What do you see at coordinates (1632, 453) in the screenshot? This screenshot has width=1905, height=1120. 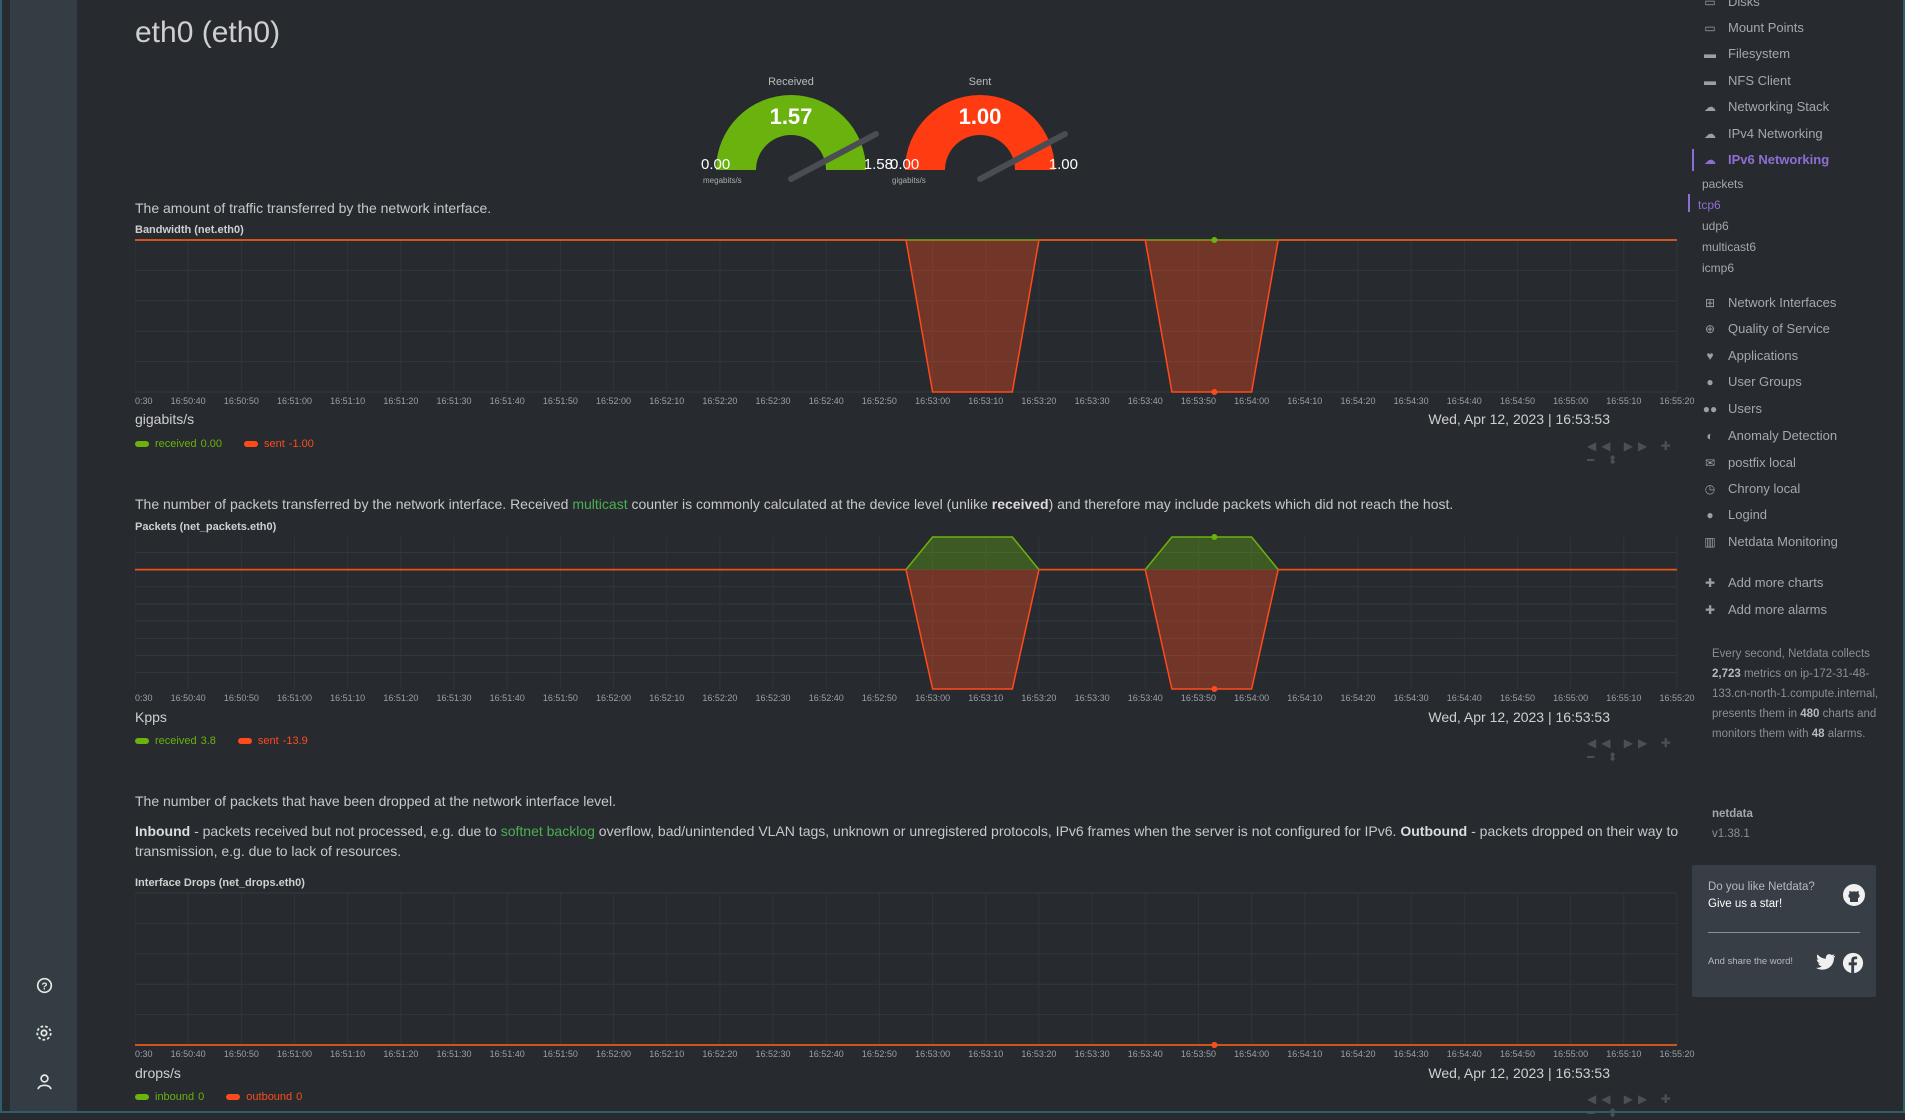 I see `bandwidth-chart-controls: ◀◀ ▶▶ ✚ ━ ⬍` at bounding box center [1632, 453].